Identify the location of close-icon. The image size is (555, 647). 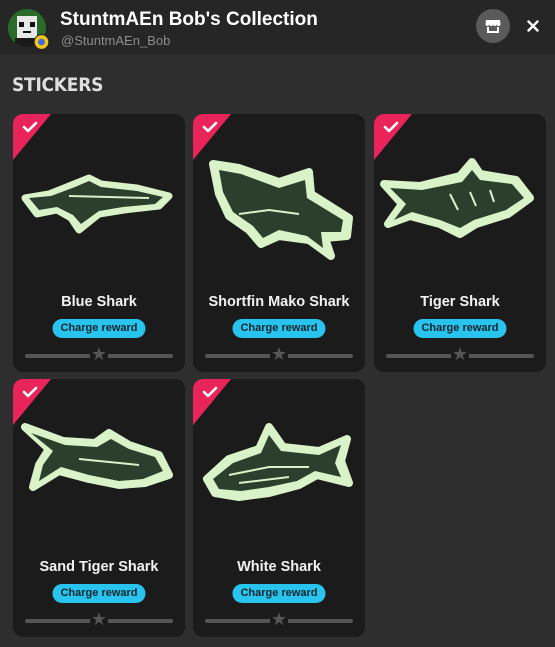
(533, 26).